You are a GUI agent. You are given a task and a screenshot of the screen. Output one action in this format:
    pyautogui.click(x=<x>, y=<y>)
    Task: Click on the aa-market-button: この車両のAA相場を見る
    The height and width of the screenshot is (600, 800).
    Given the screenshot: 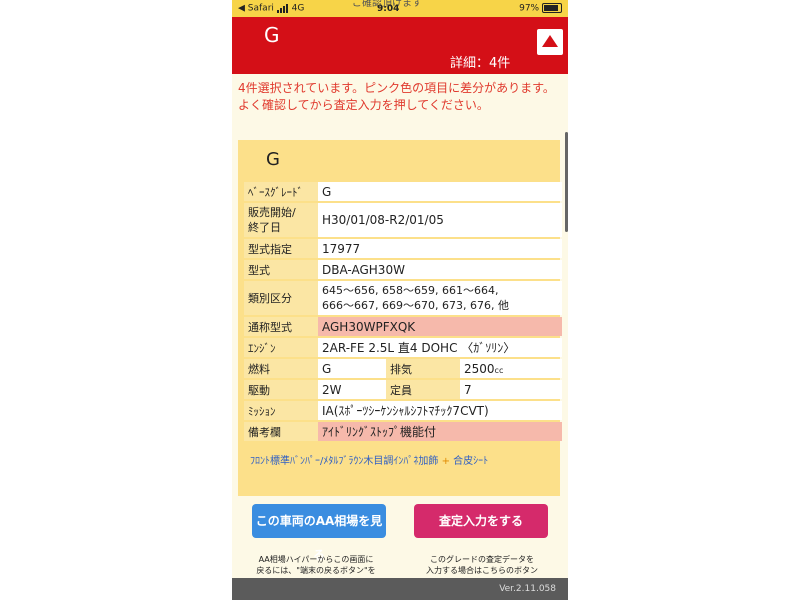 What is the action you would take?
    pyautogui.click(x=319, y=533)
    